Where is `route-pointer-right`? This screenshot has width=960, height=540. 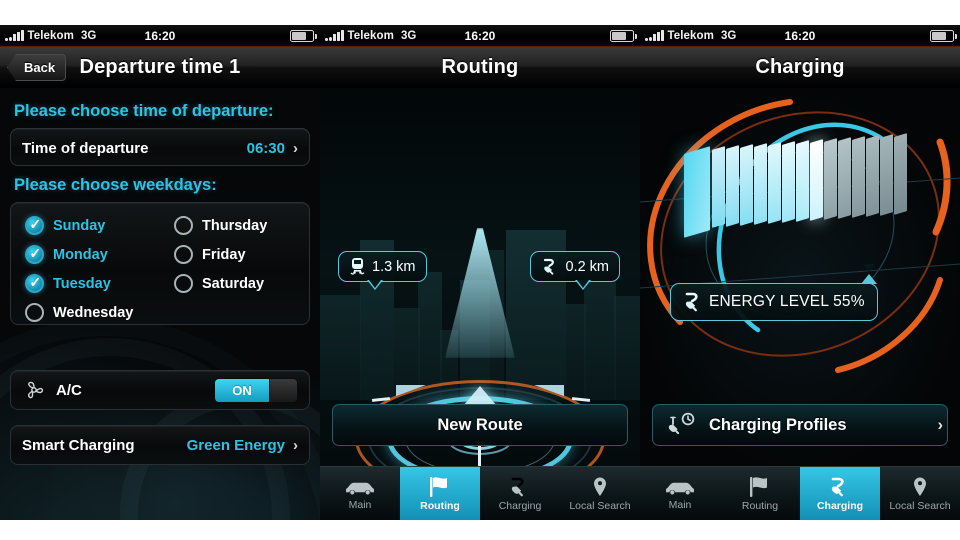
route-pointer-right is located at coordinates (549, 390).